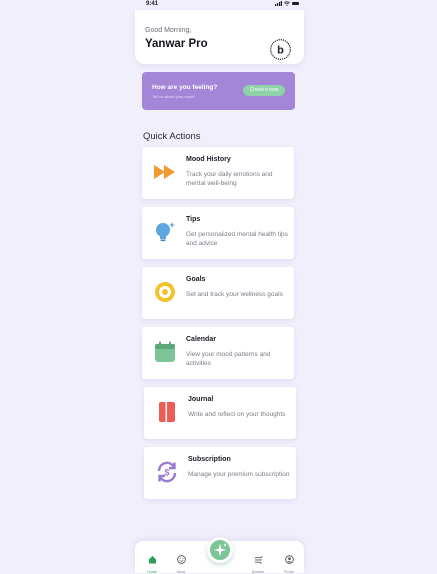 The height and width of the screenshot is (574, 437). Describe the element at coordinates (196, 279) in the screenshot. I see `action-title: Goals` at that location.